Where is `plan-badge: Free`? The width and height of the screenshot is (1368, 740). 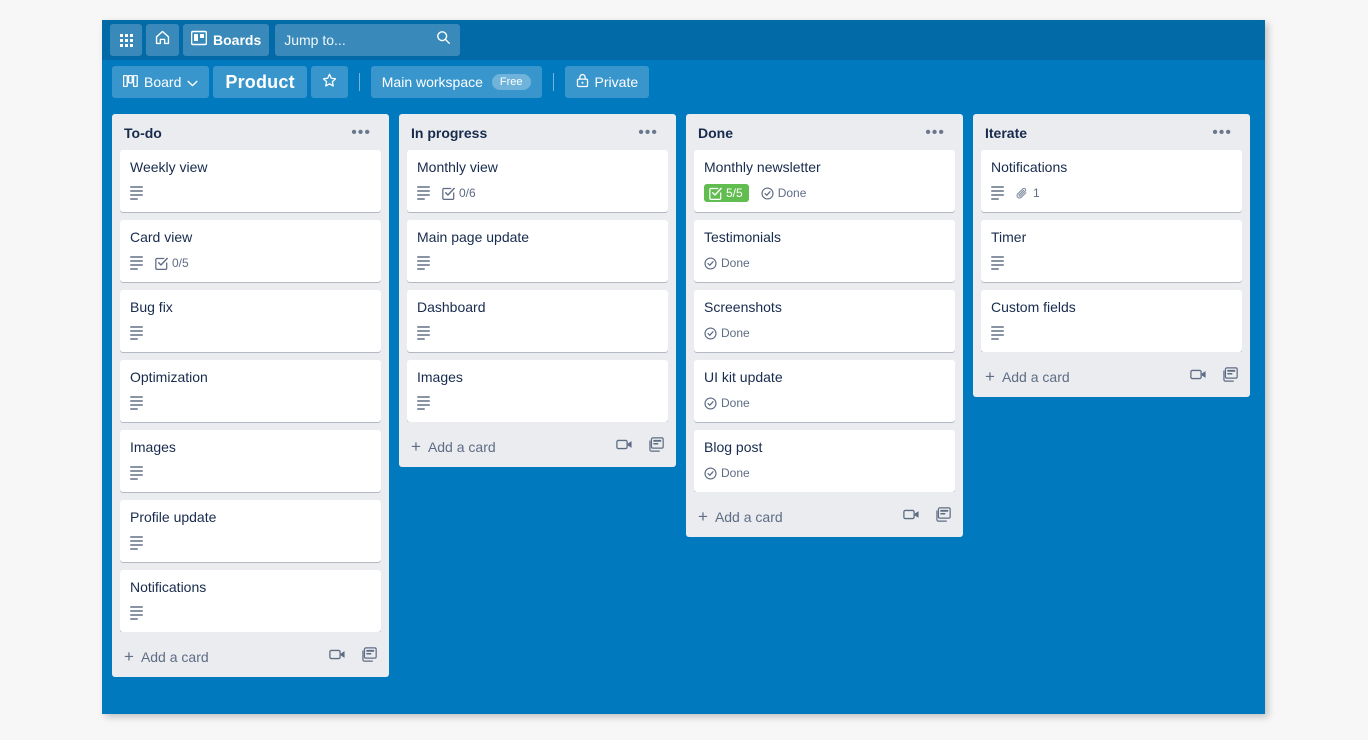
plan-badge: Free is located at coordinates (511, 82).